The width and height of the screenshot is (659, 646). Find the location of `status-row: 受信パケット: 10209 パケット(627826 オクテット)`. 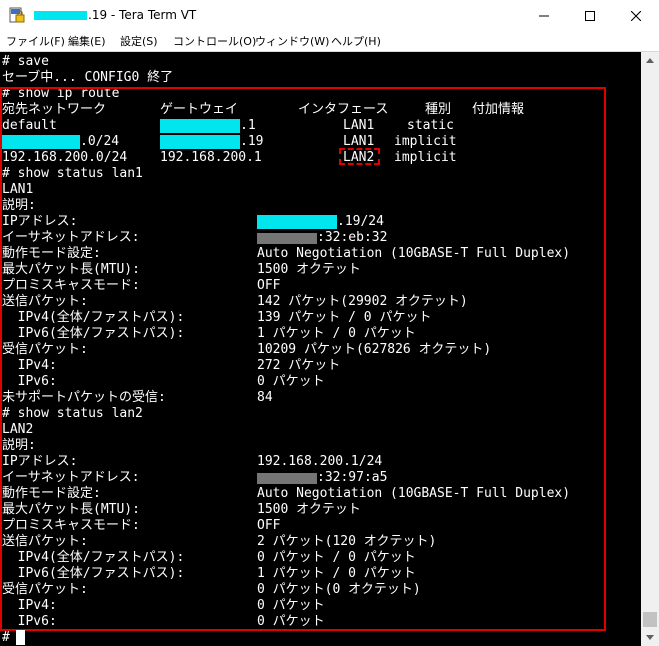

status-row: 受信パケット: 10209 パケット(627826 オクテット) is located at coordinates (247, 349).